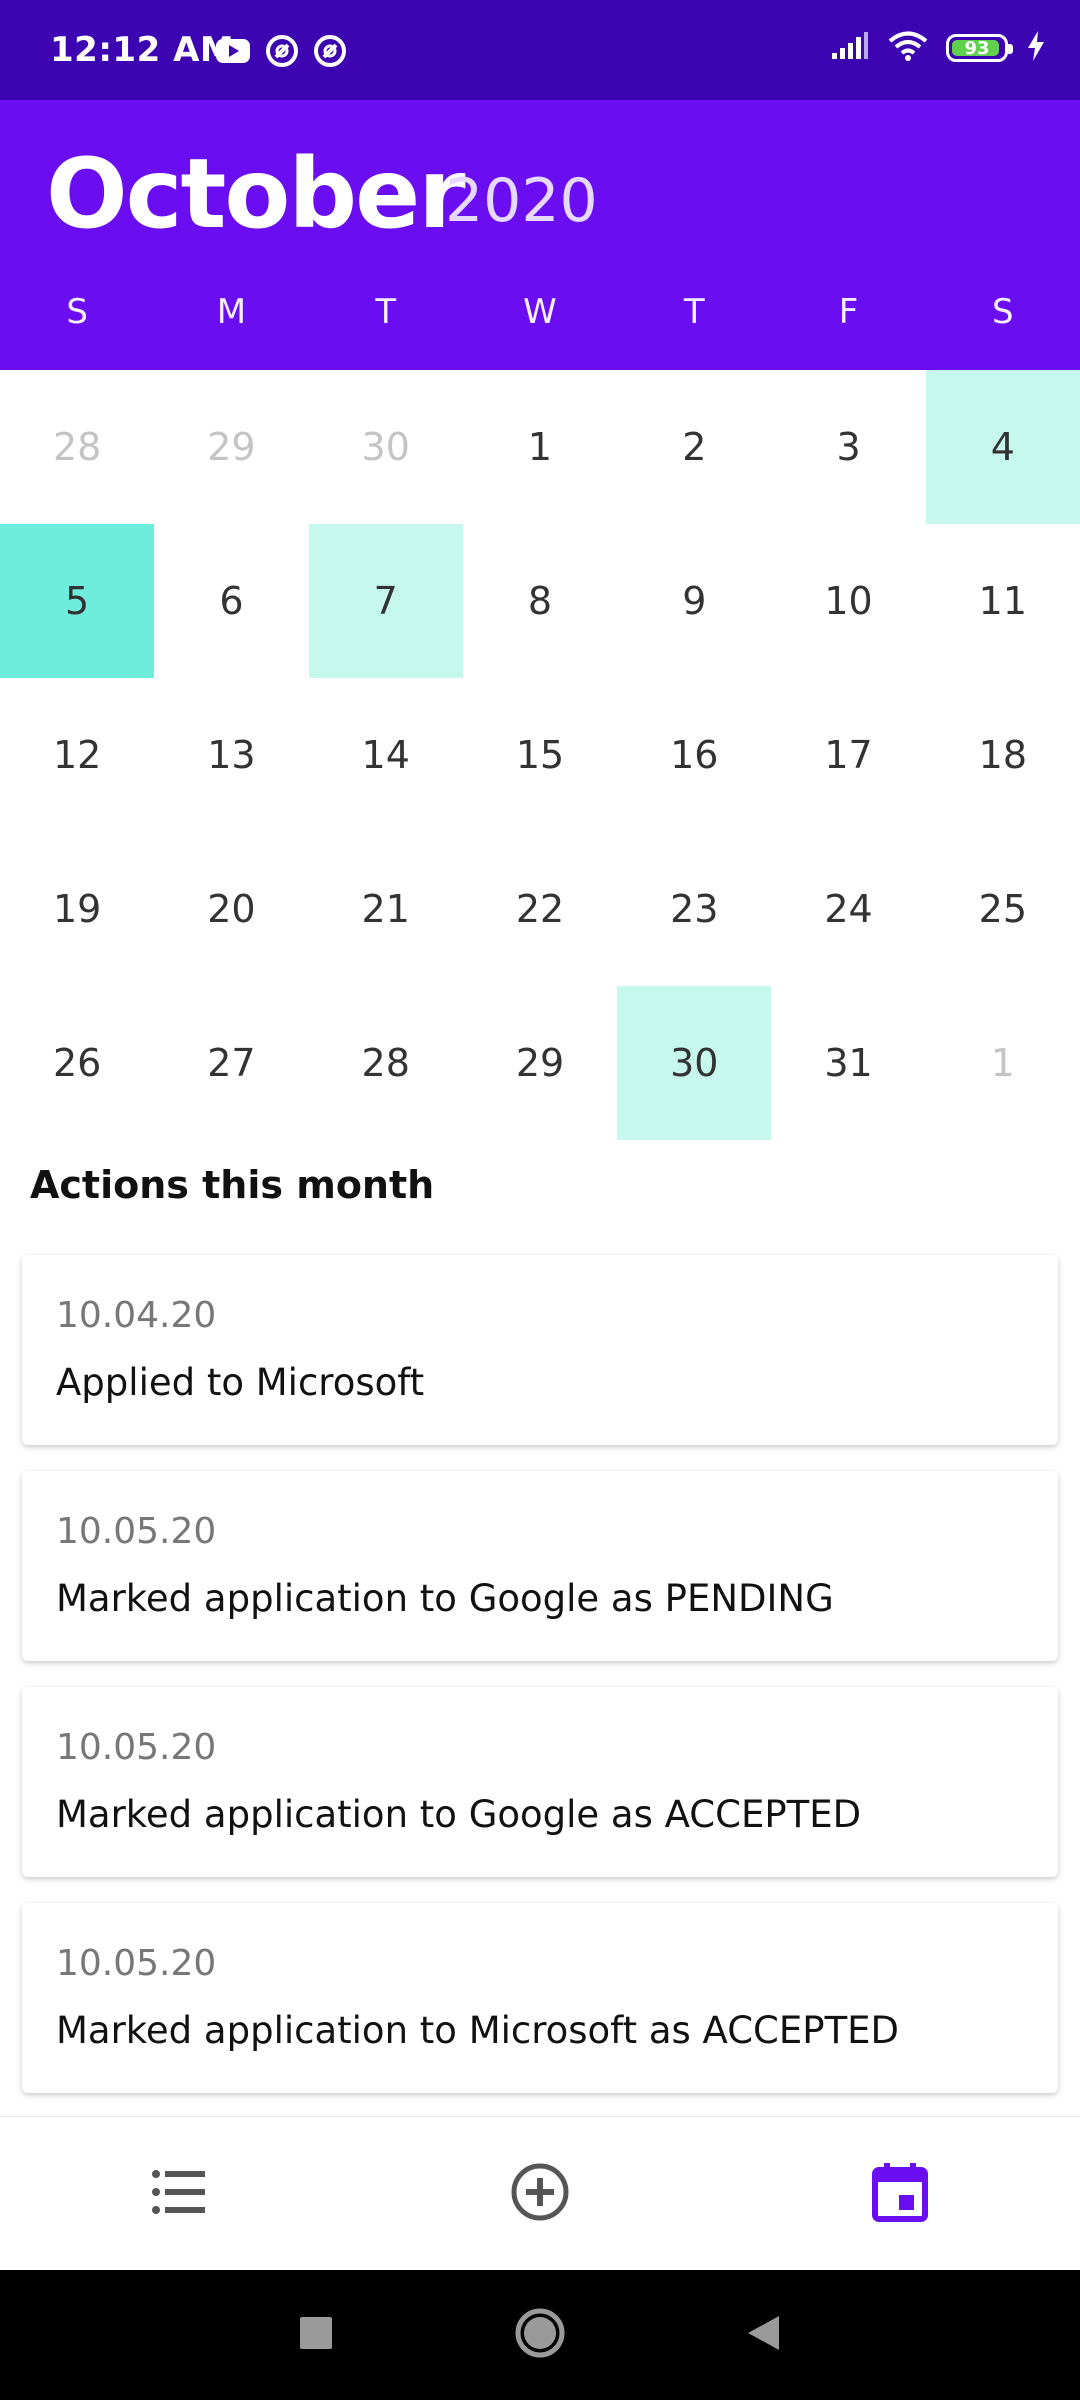 The height and width of the screenshot is (2400, 1080). What do you see at coordinates (850, 48) in the screenshot?
I see `signal-icon` at bounding box center [850, 48].